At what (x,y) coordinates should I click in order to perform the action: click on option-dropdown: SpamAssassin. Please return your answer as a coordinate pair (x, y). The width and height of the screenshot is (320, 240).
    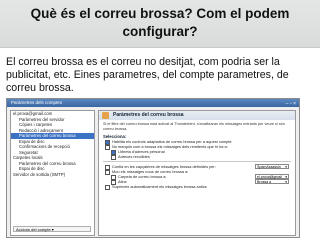
    Looking at the image, I should click on (272, 166).